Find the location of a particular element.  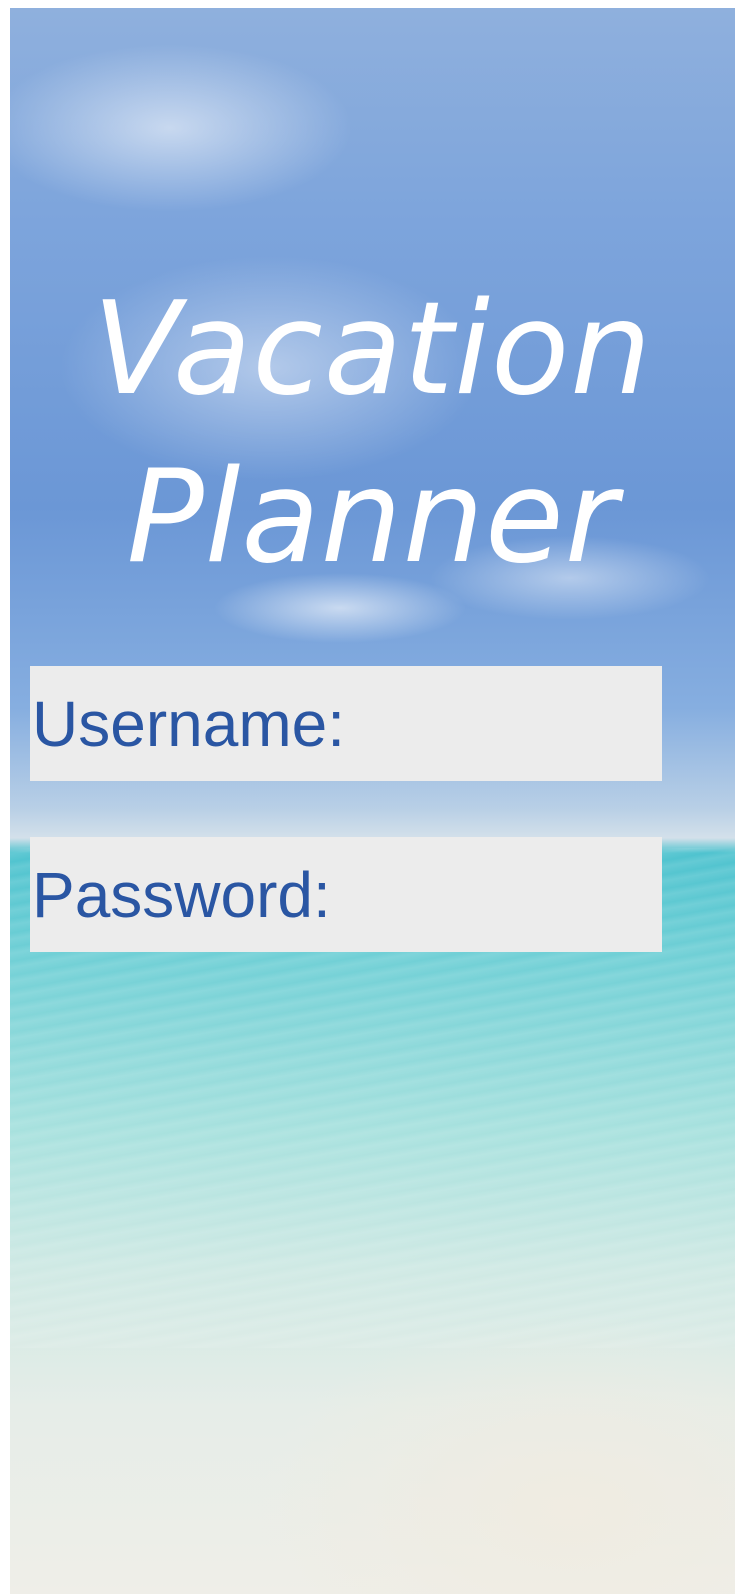

username-input is located at coordinates (503, 723).